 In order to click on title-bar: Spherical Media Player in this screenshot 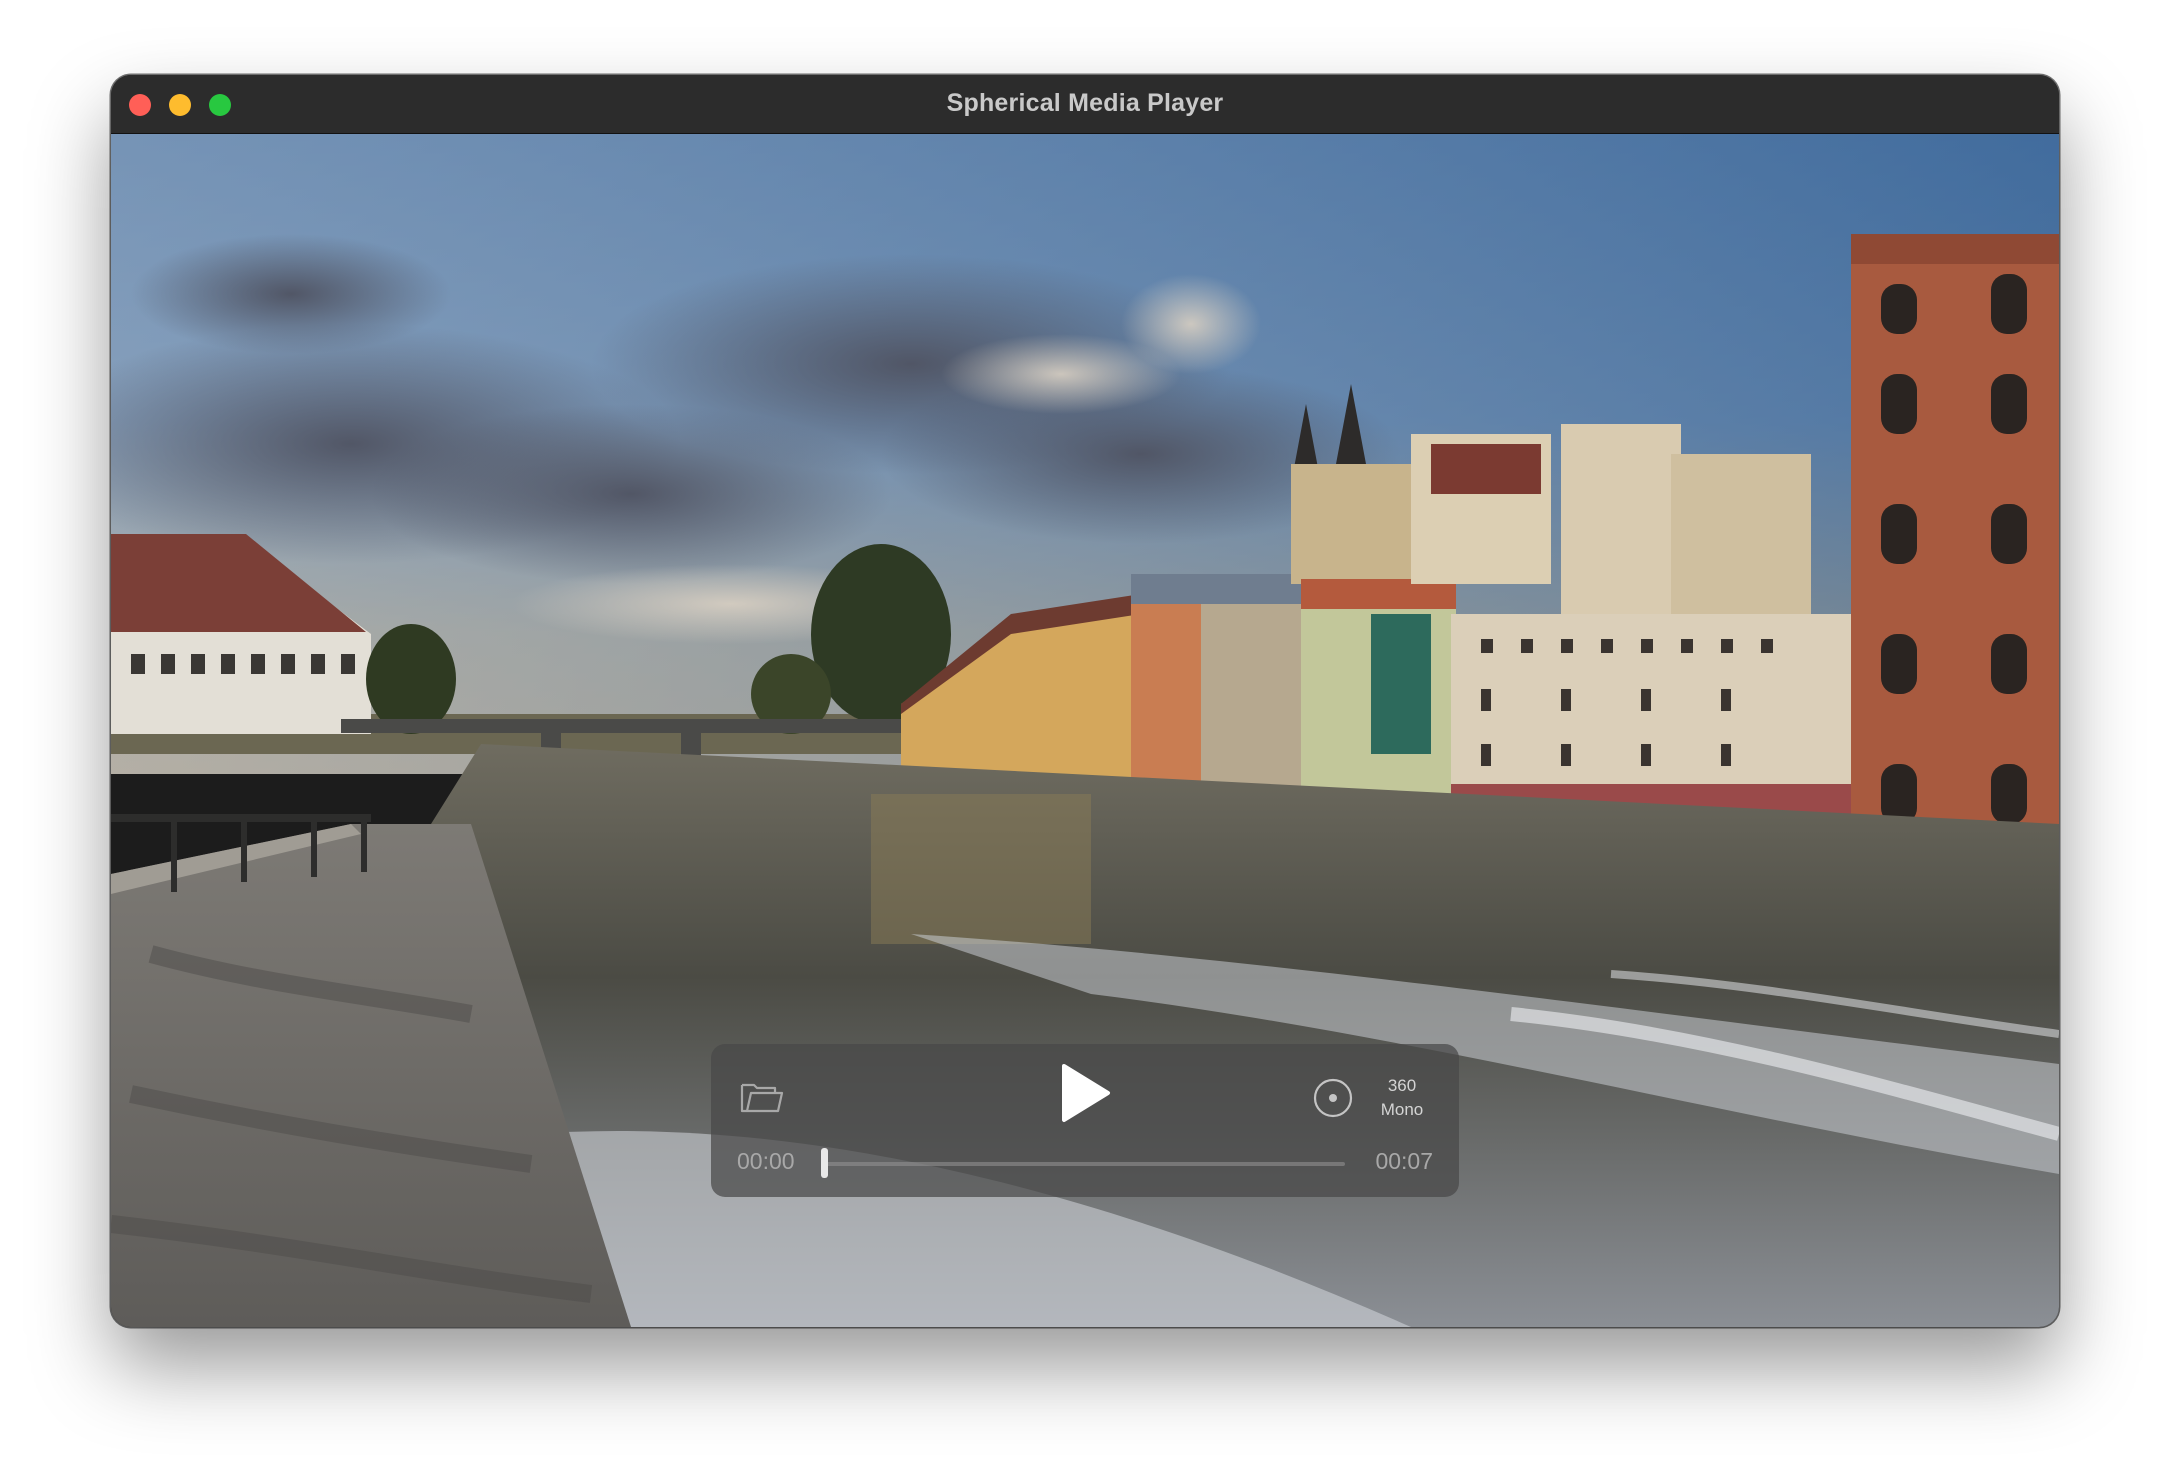, I will do `click(1085, 104)`.